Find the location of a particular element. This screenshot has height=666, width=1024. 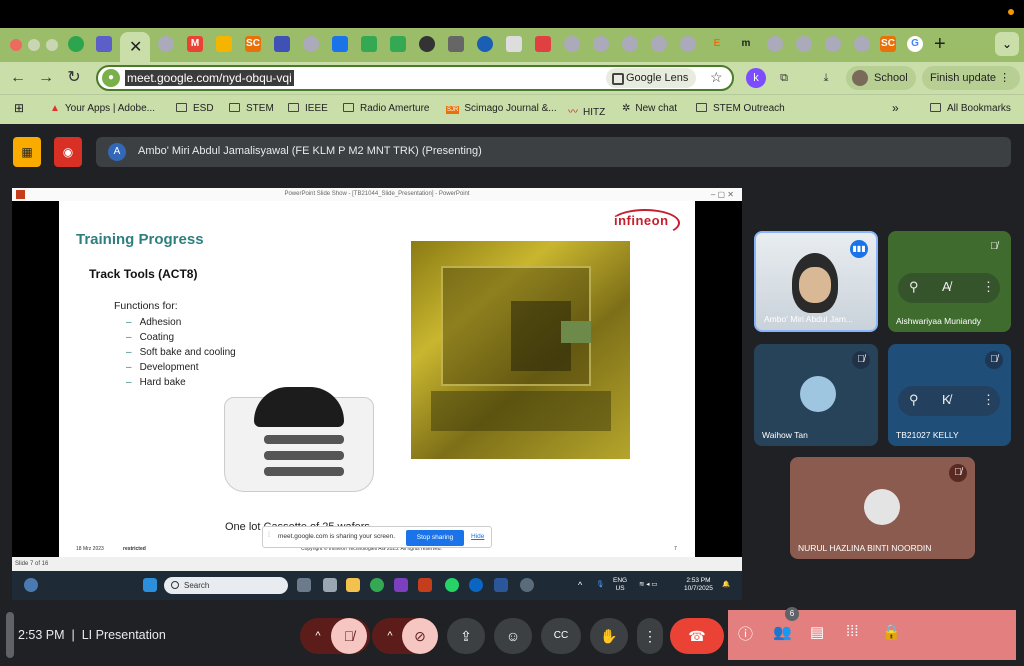

widgets-icon is located at coordinates (330, 585).